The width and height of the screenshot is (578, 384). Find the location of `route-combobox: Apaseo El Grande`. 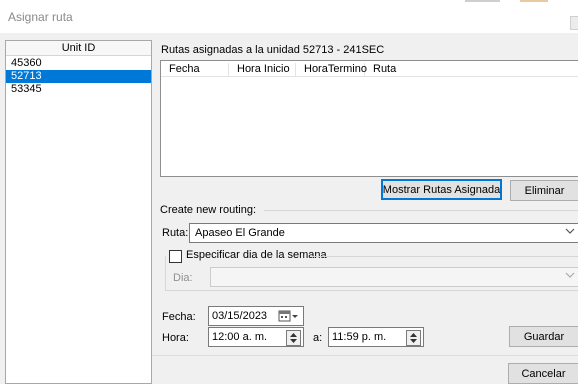

route-combobox: Apaseo El Grande is located at coordinates (383, 233).